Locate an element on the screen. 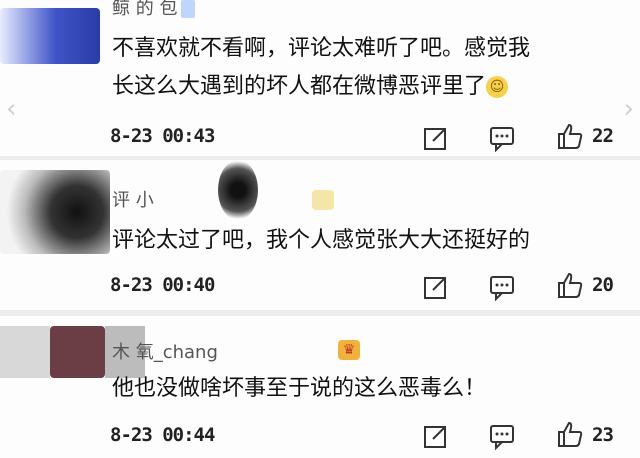  comment-timestamp: 8-23 00:40 is located at coordinates (162, 285).